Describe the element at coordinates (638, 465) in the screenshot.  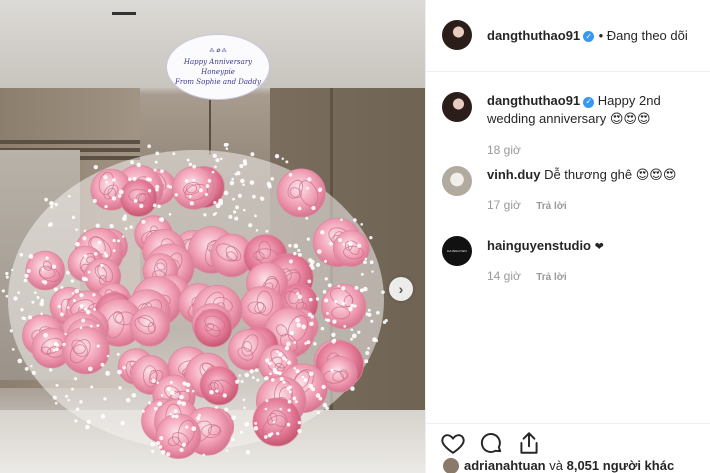
I see `likes-suffix: người khác` at that location.